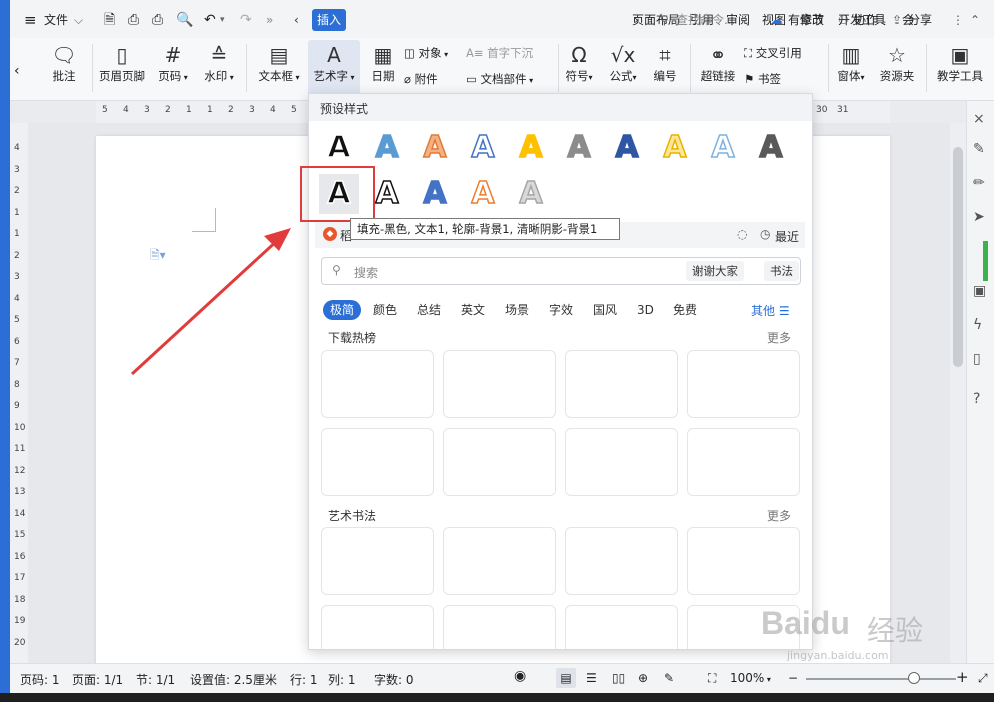  I want to click on preset-tooltip: 填充-黑色, 文本1, 轮廓-背景1, 清晰阴影-背景1, so click(485, 229).